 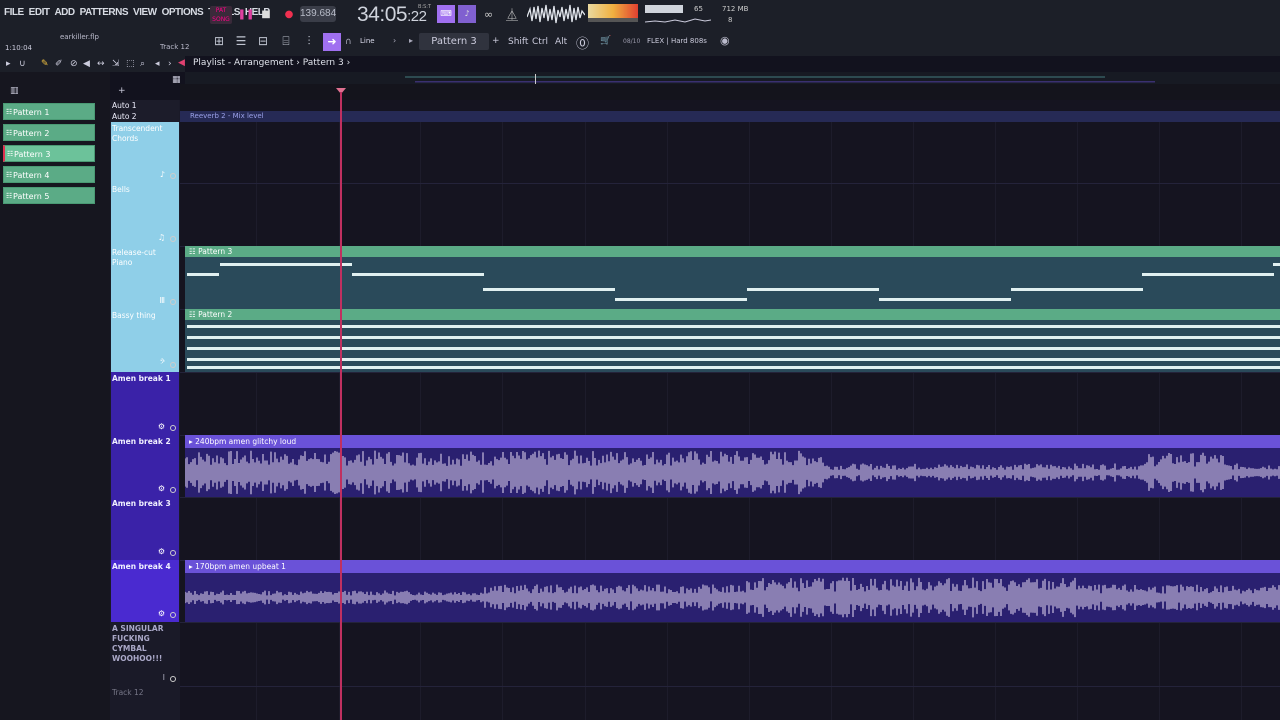 What do you see at coordinates (22, 64) in the screenshot?
I see `magnet-icon: ∪` at bounding box center [22, 64].